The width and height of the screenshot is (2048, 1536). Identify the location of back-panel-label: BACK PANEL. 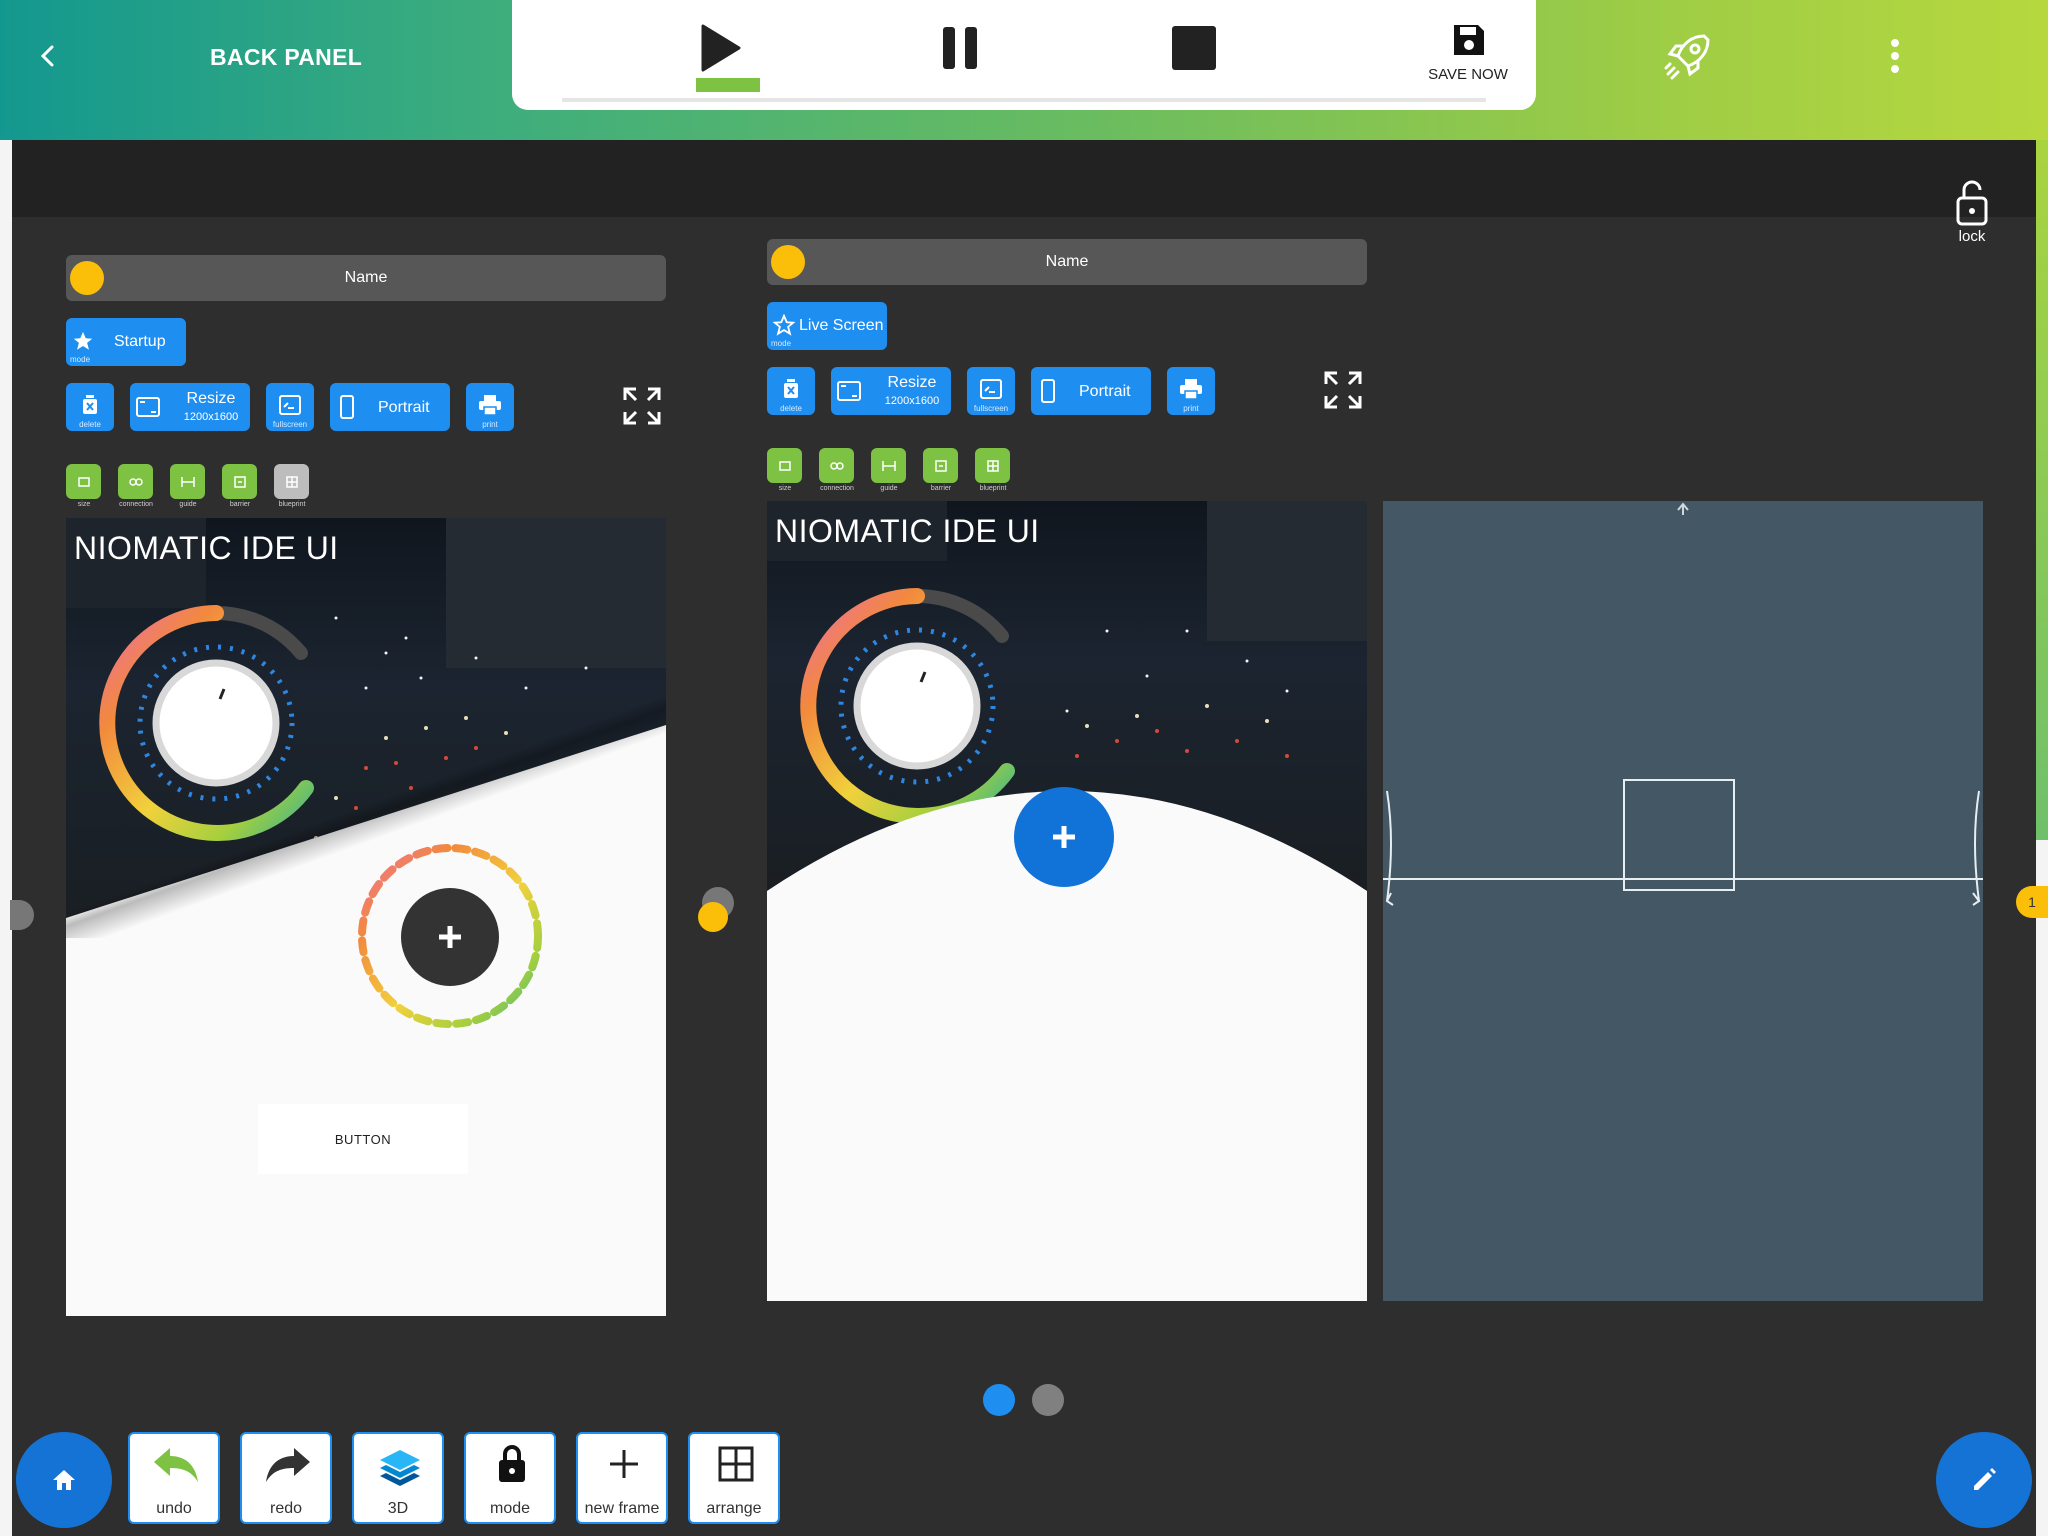
(286, 57).